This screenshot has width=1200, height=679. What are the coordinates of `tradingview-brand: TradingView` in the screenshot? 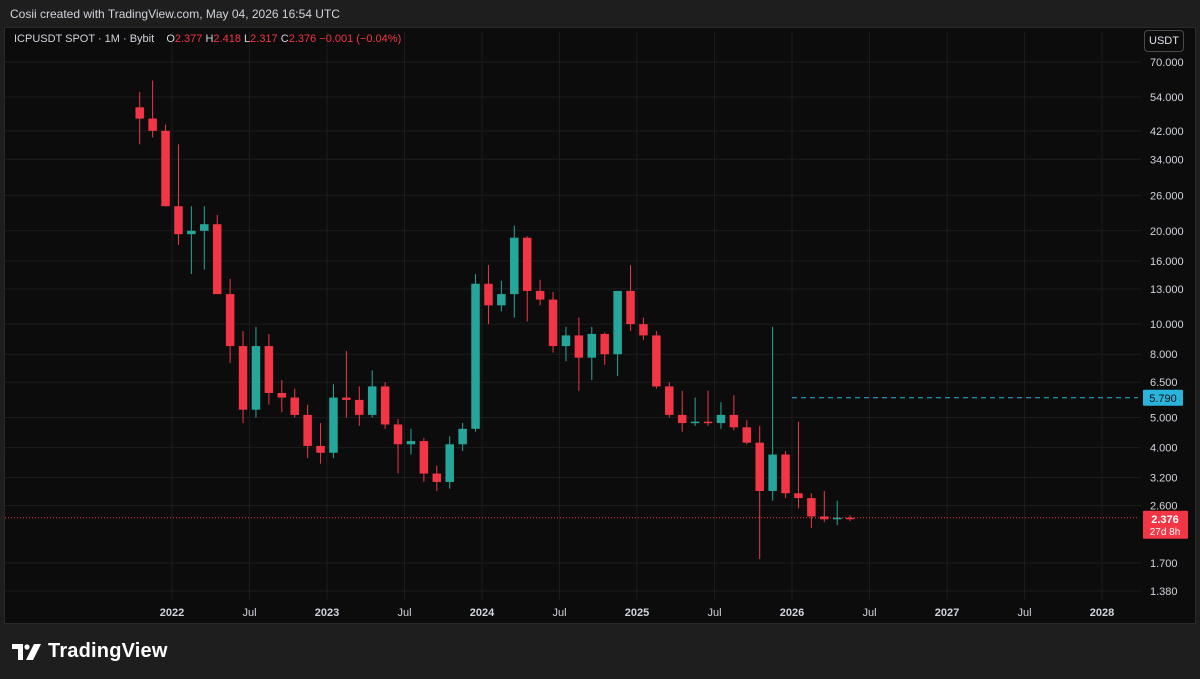 It's located at (90, 651).